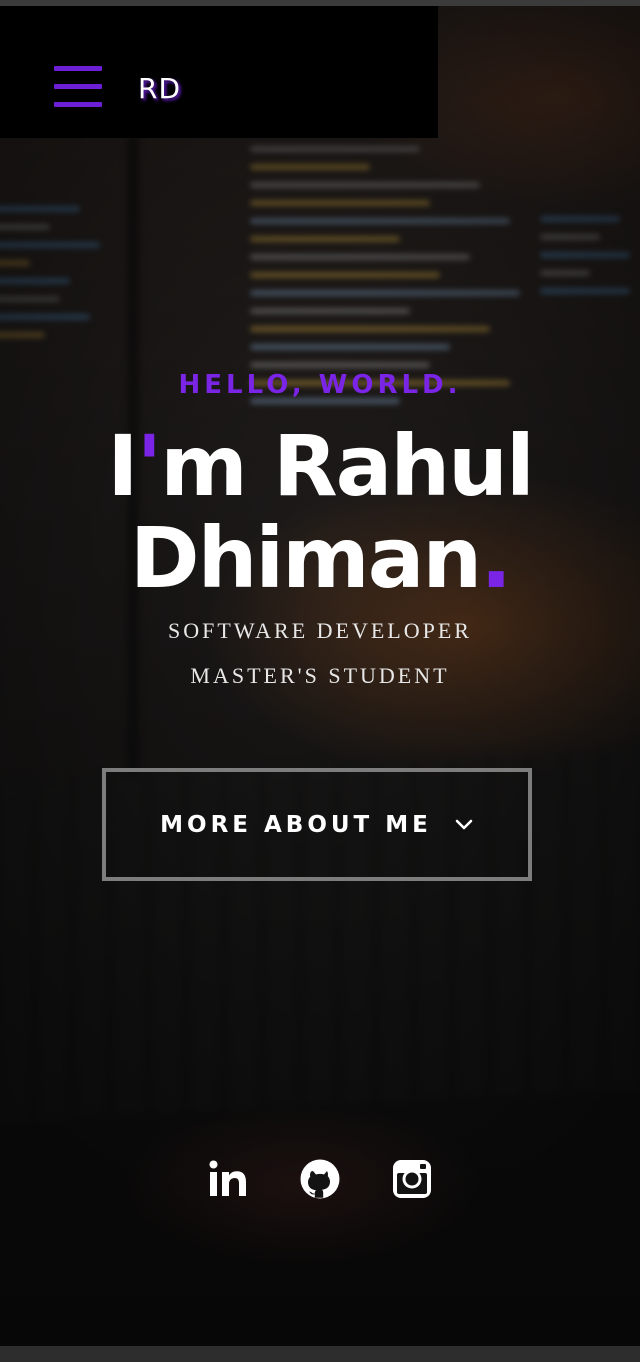  What do you see at coordinates (320, 630) in the screenshot?
I see `role-software-developer: SOFTWARE DEVELOPER` at bounding box center [320, 630].